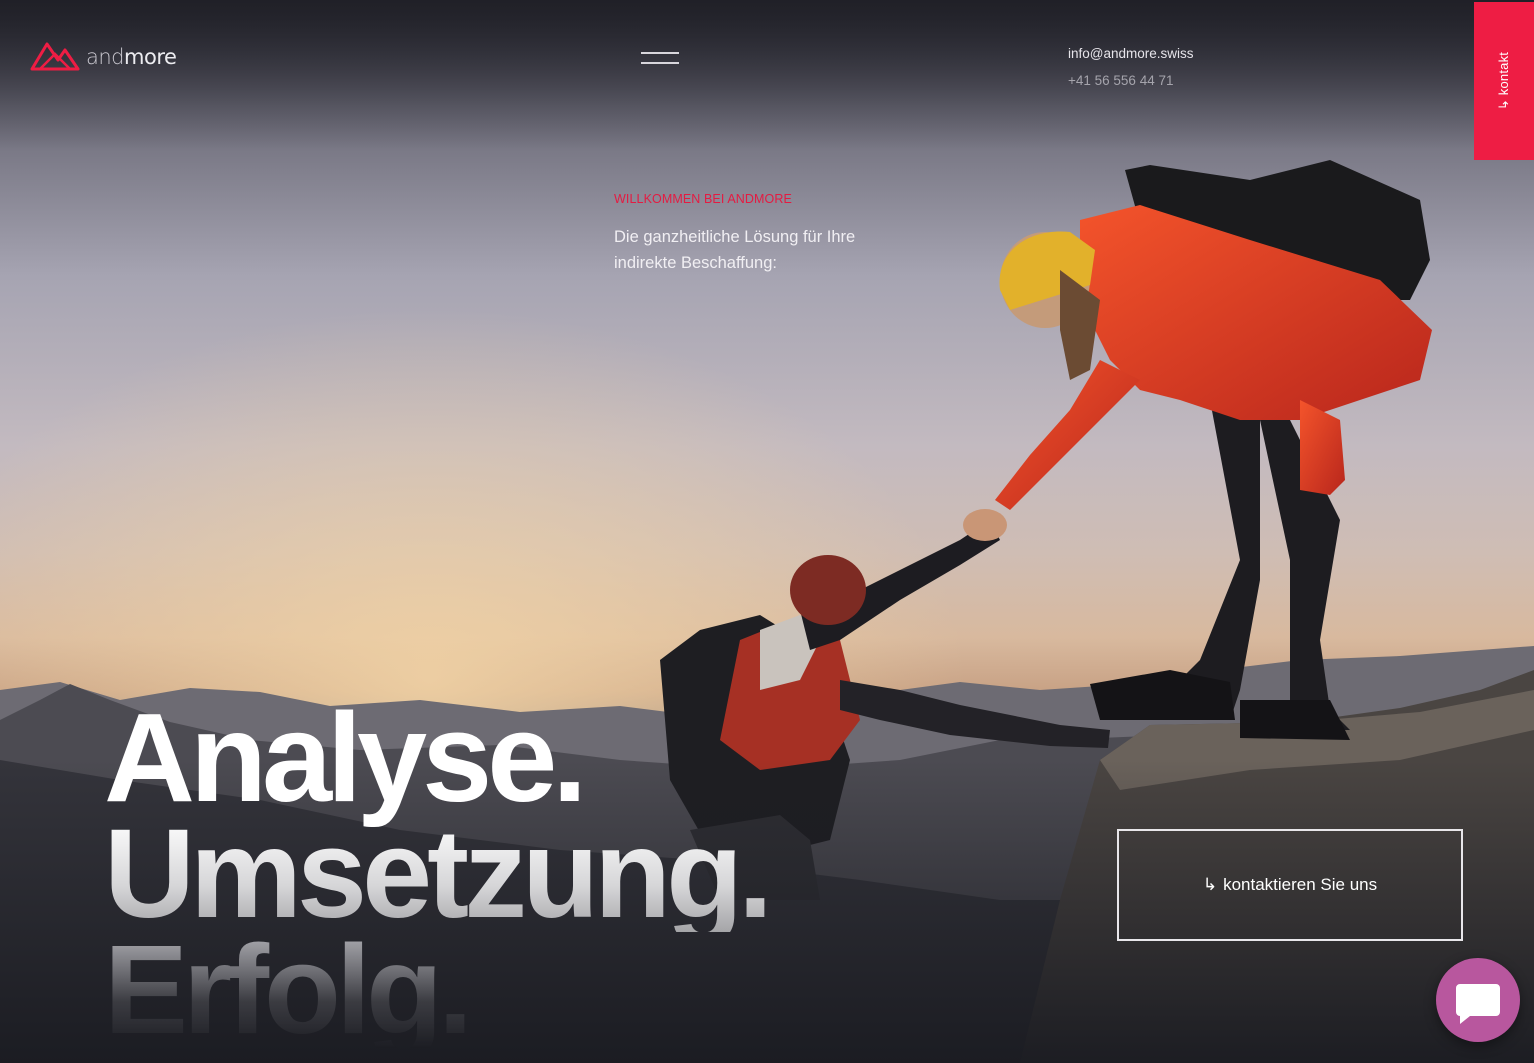  I want to click on contact-side-tab: ↳ kontakt, so click(1504, 81).